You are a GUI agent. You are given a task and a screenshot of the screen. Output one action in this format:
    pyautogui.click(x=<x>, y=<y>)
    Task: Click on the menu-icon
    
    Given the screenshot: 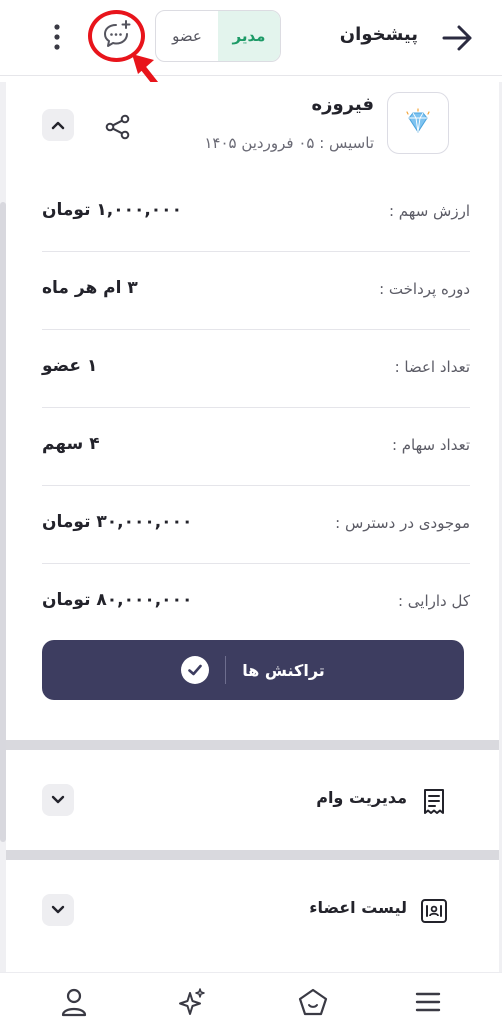 What is the action you would take?
    pyautogui.click(x=428, y=1002)
    